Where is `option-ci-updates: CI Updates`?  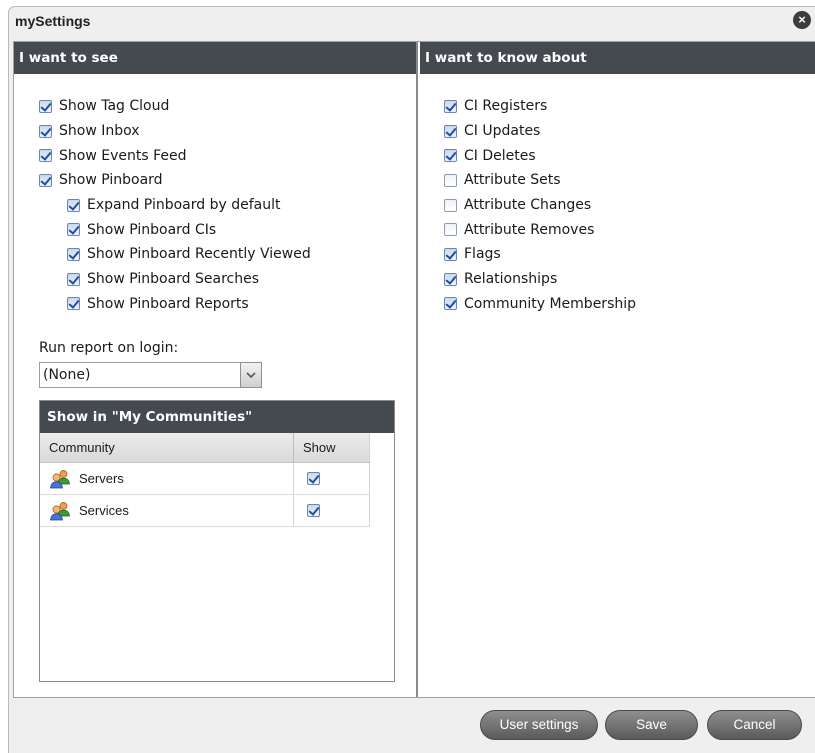 option-ci-updates: CI Updates is located at coordinates (540, 131).